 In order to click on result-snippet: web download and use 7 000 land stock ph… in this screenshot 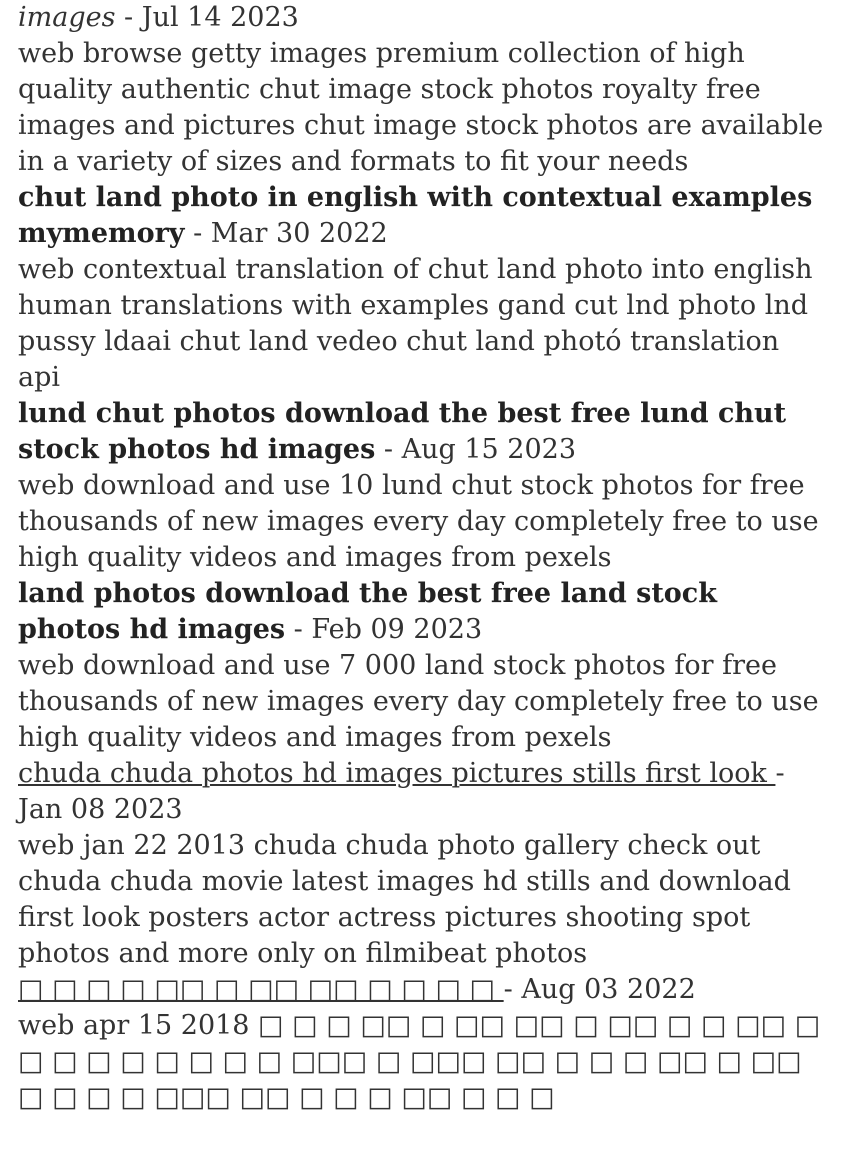, I will do `click(418, 701)`.